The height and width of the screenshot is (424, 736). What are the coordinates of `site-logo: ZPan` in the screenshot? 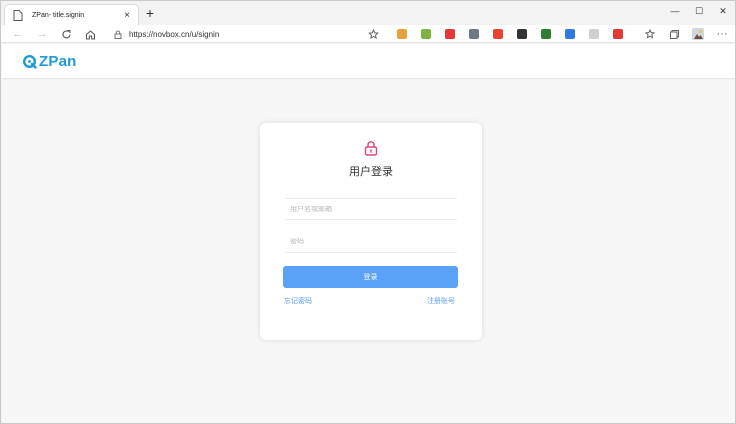 It's located at (49, 61).